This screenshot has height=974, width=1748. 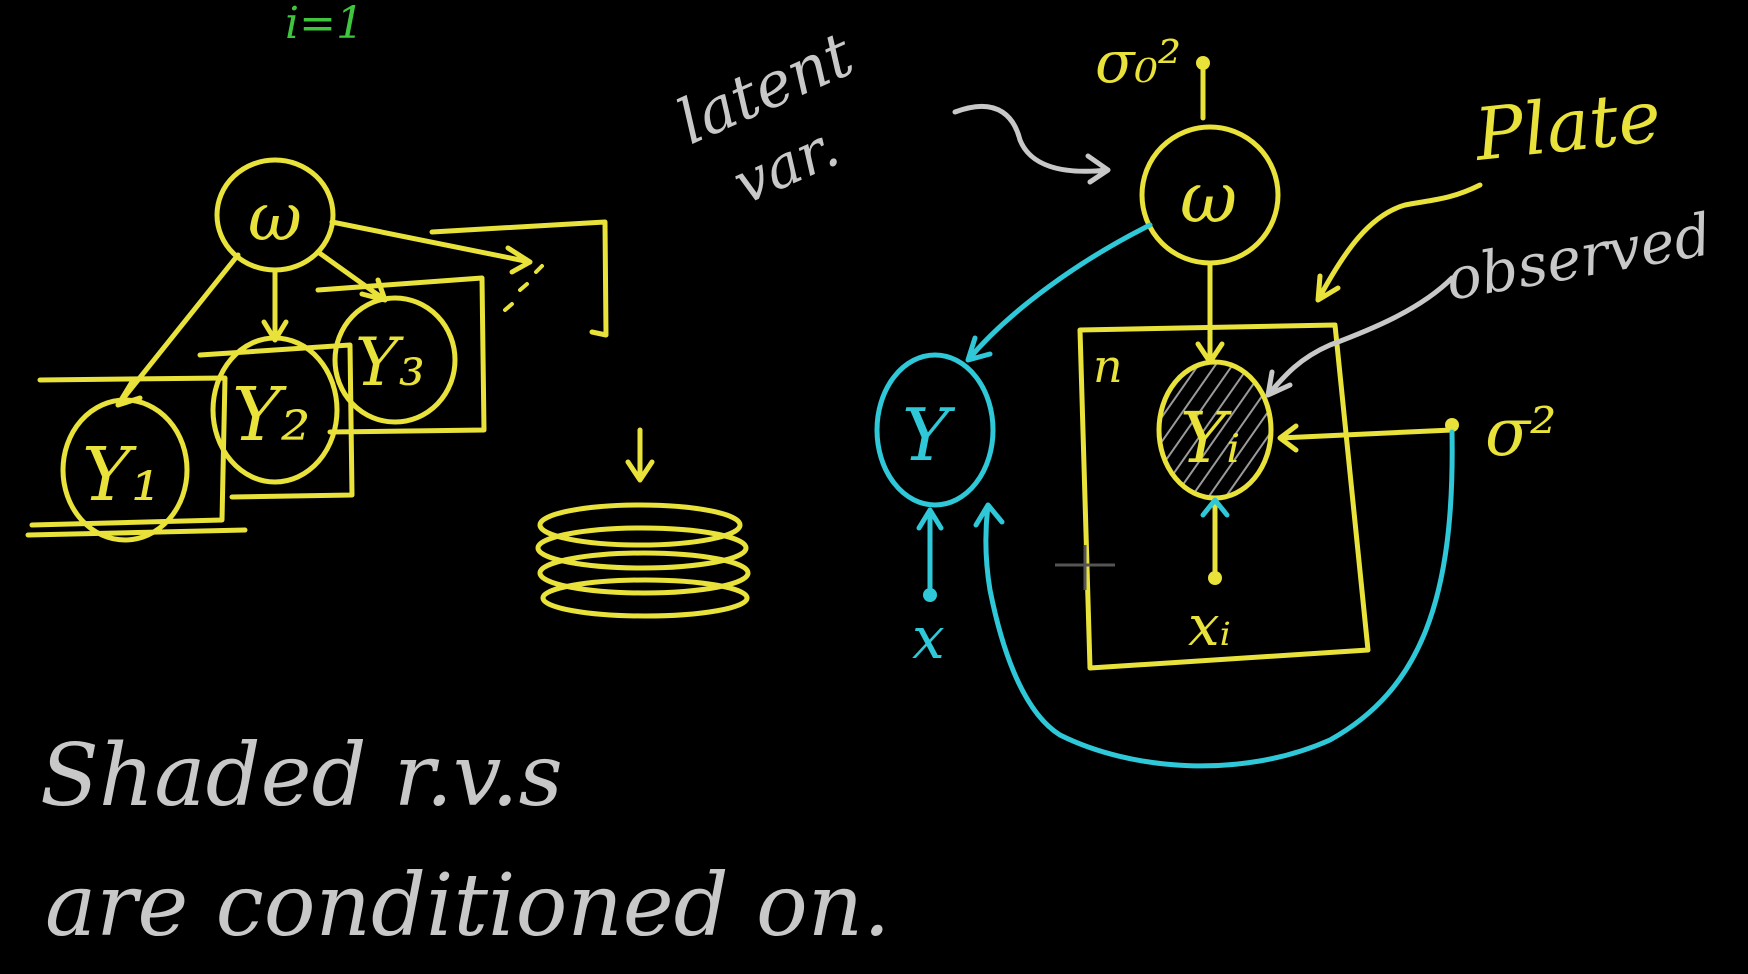 What do you see at coordinates (1208, 198) in the screenshot?
I see `right-w-label: ω` at bounding box center [1208, 198].